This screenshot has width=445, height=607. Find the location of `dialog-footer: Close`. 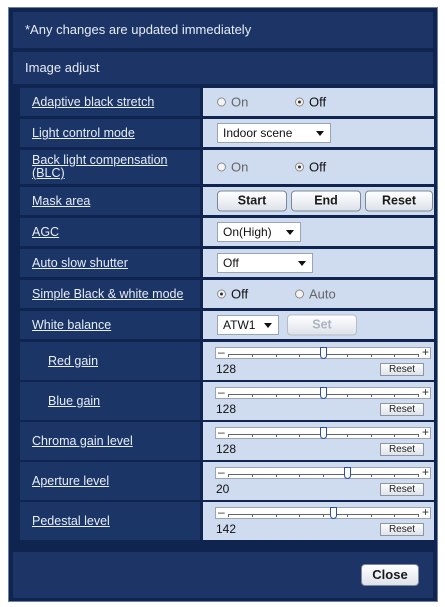

dialog-footer: Close is located at coordinates (223, 575).